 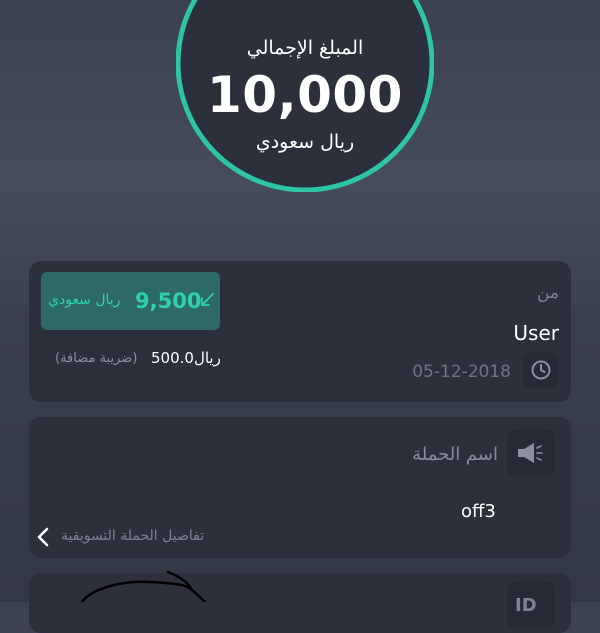 What do you see at coordinates (84, 300) in the screenshot?
I see `badge-currency: ريال سعودي` at bounding box center [84, 300].